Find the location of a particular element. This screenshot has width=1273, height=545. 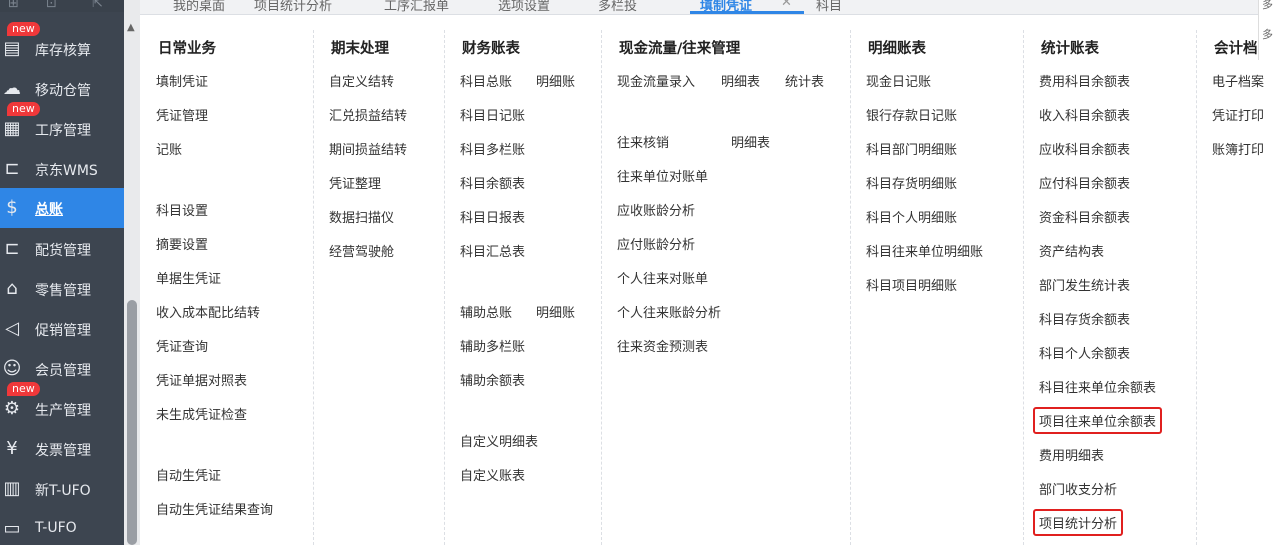

right-edge-text: 多 is located at coordinates (1267, 5).